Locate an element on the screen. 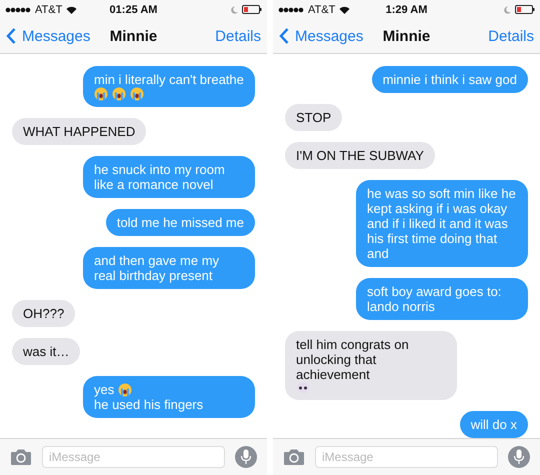 This screenshot has height=475, width=540. message-text: will do x is located at coordinates (493, 424).